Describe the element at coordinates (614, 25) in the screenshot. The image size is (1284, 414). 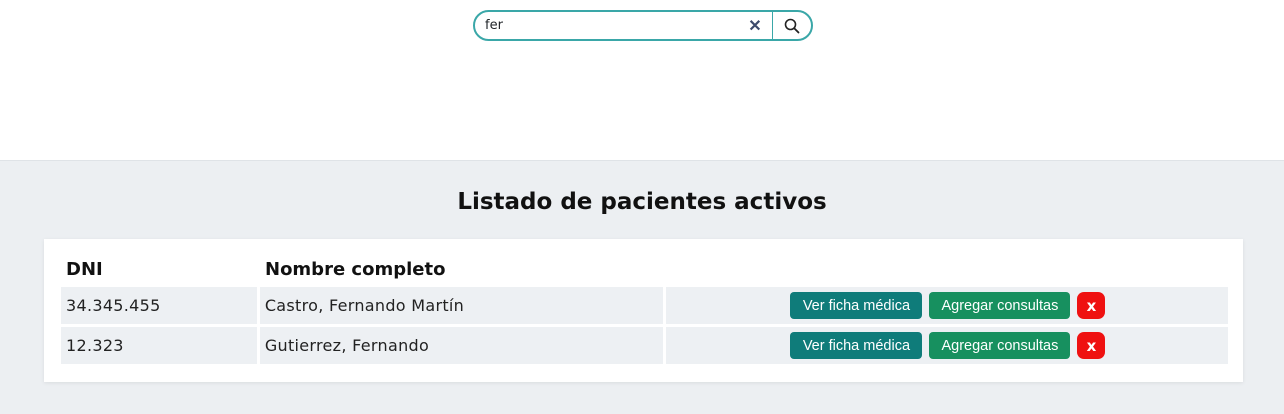
I see `search-input` at that location.